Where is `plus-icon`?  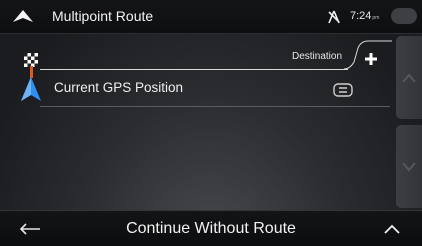
plus-icon is located at coordinates (371, 59).